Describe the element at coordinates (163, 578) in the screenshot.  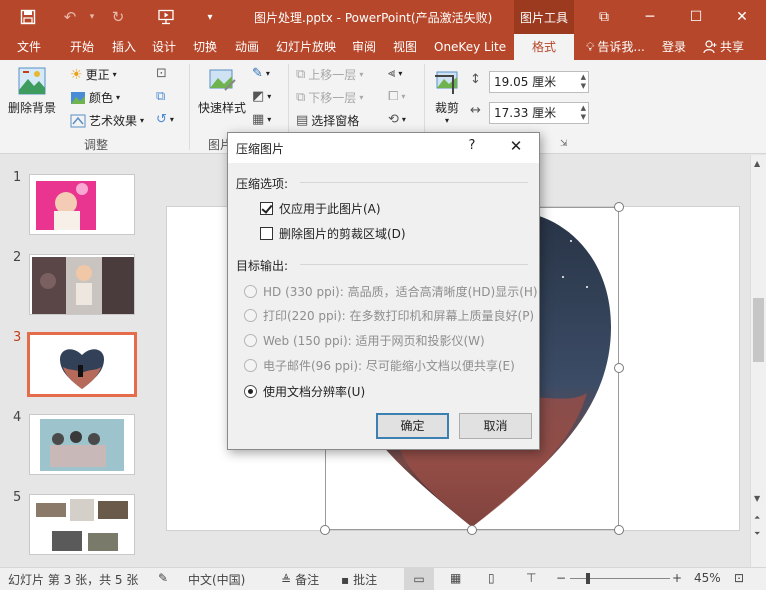
I see `spell-check-icon: ✎︎` at that location.